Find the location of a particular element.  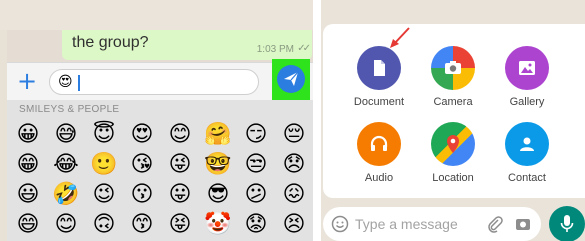

emoji-glyph: 😁 is located at coordinates (28, 164).